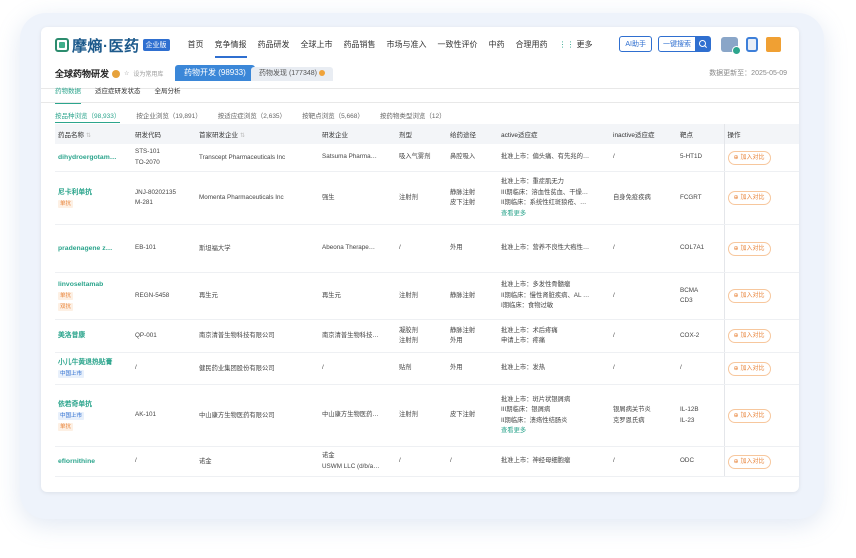 The width and height of the screenshot is (856, 558). I want to click on drug-name-link: linvoseltamab, so click(93, 285).